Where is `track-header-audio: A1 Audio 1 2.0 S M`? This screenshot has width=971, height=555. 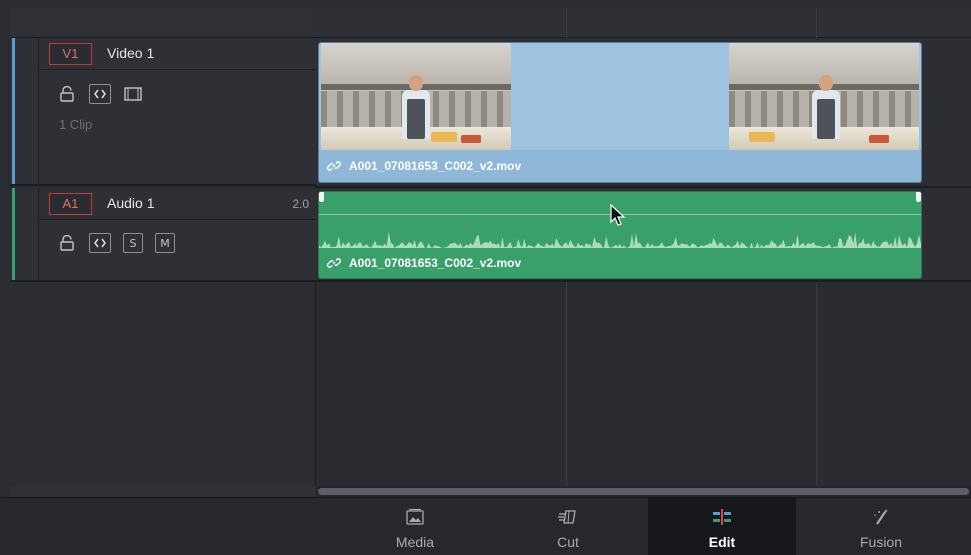
track-header-audio: A1 Audio 1 2.0 S M is located at coordinates (163, 235).